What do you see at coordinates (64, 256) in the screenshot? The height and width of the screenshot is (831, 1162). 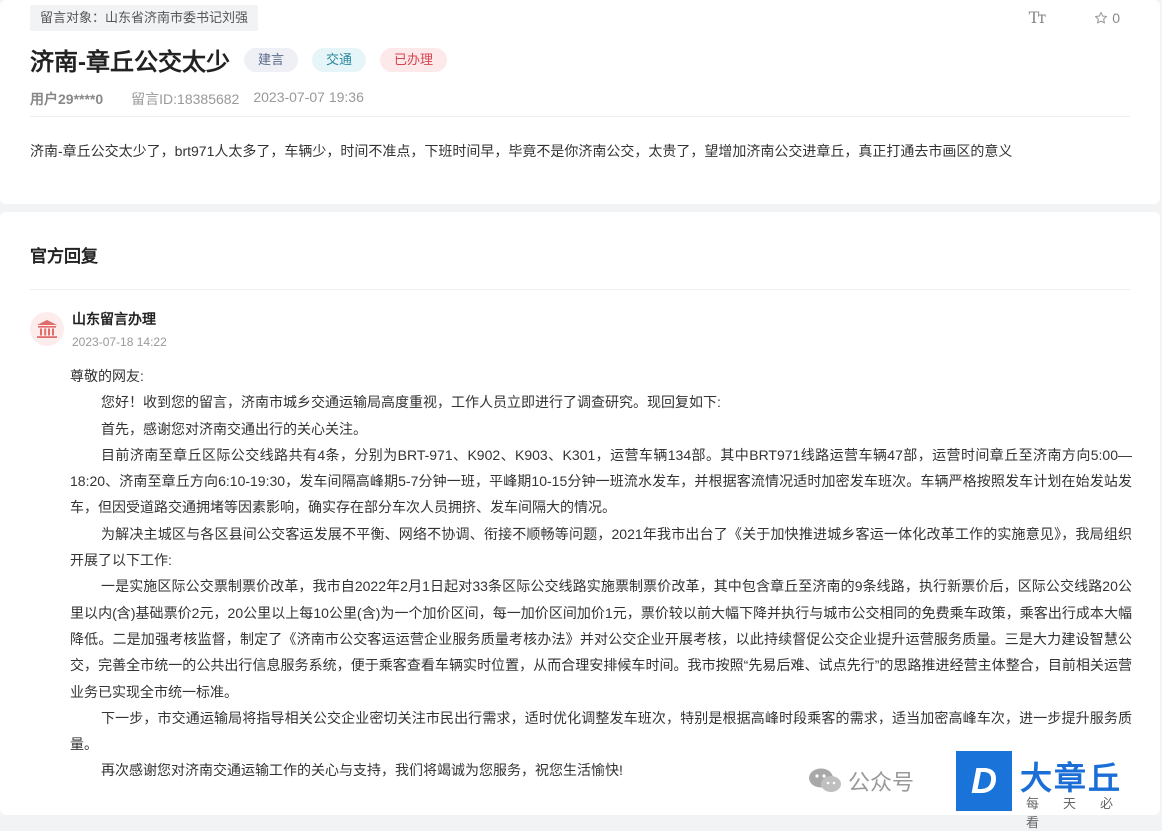 I see `reply-section-title: 官方回复` at bounding box center [64, 256].